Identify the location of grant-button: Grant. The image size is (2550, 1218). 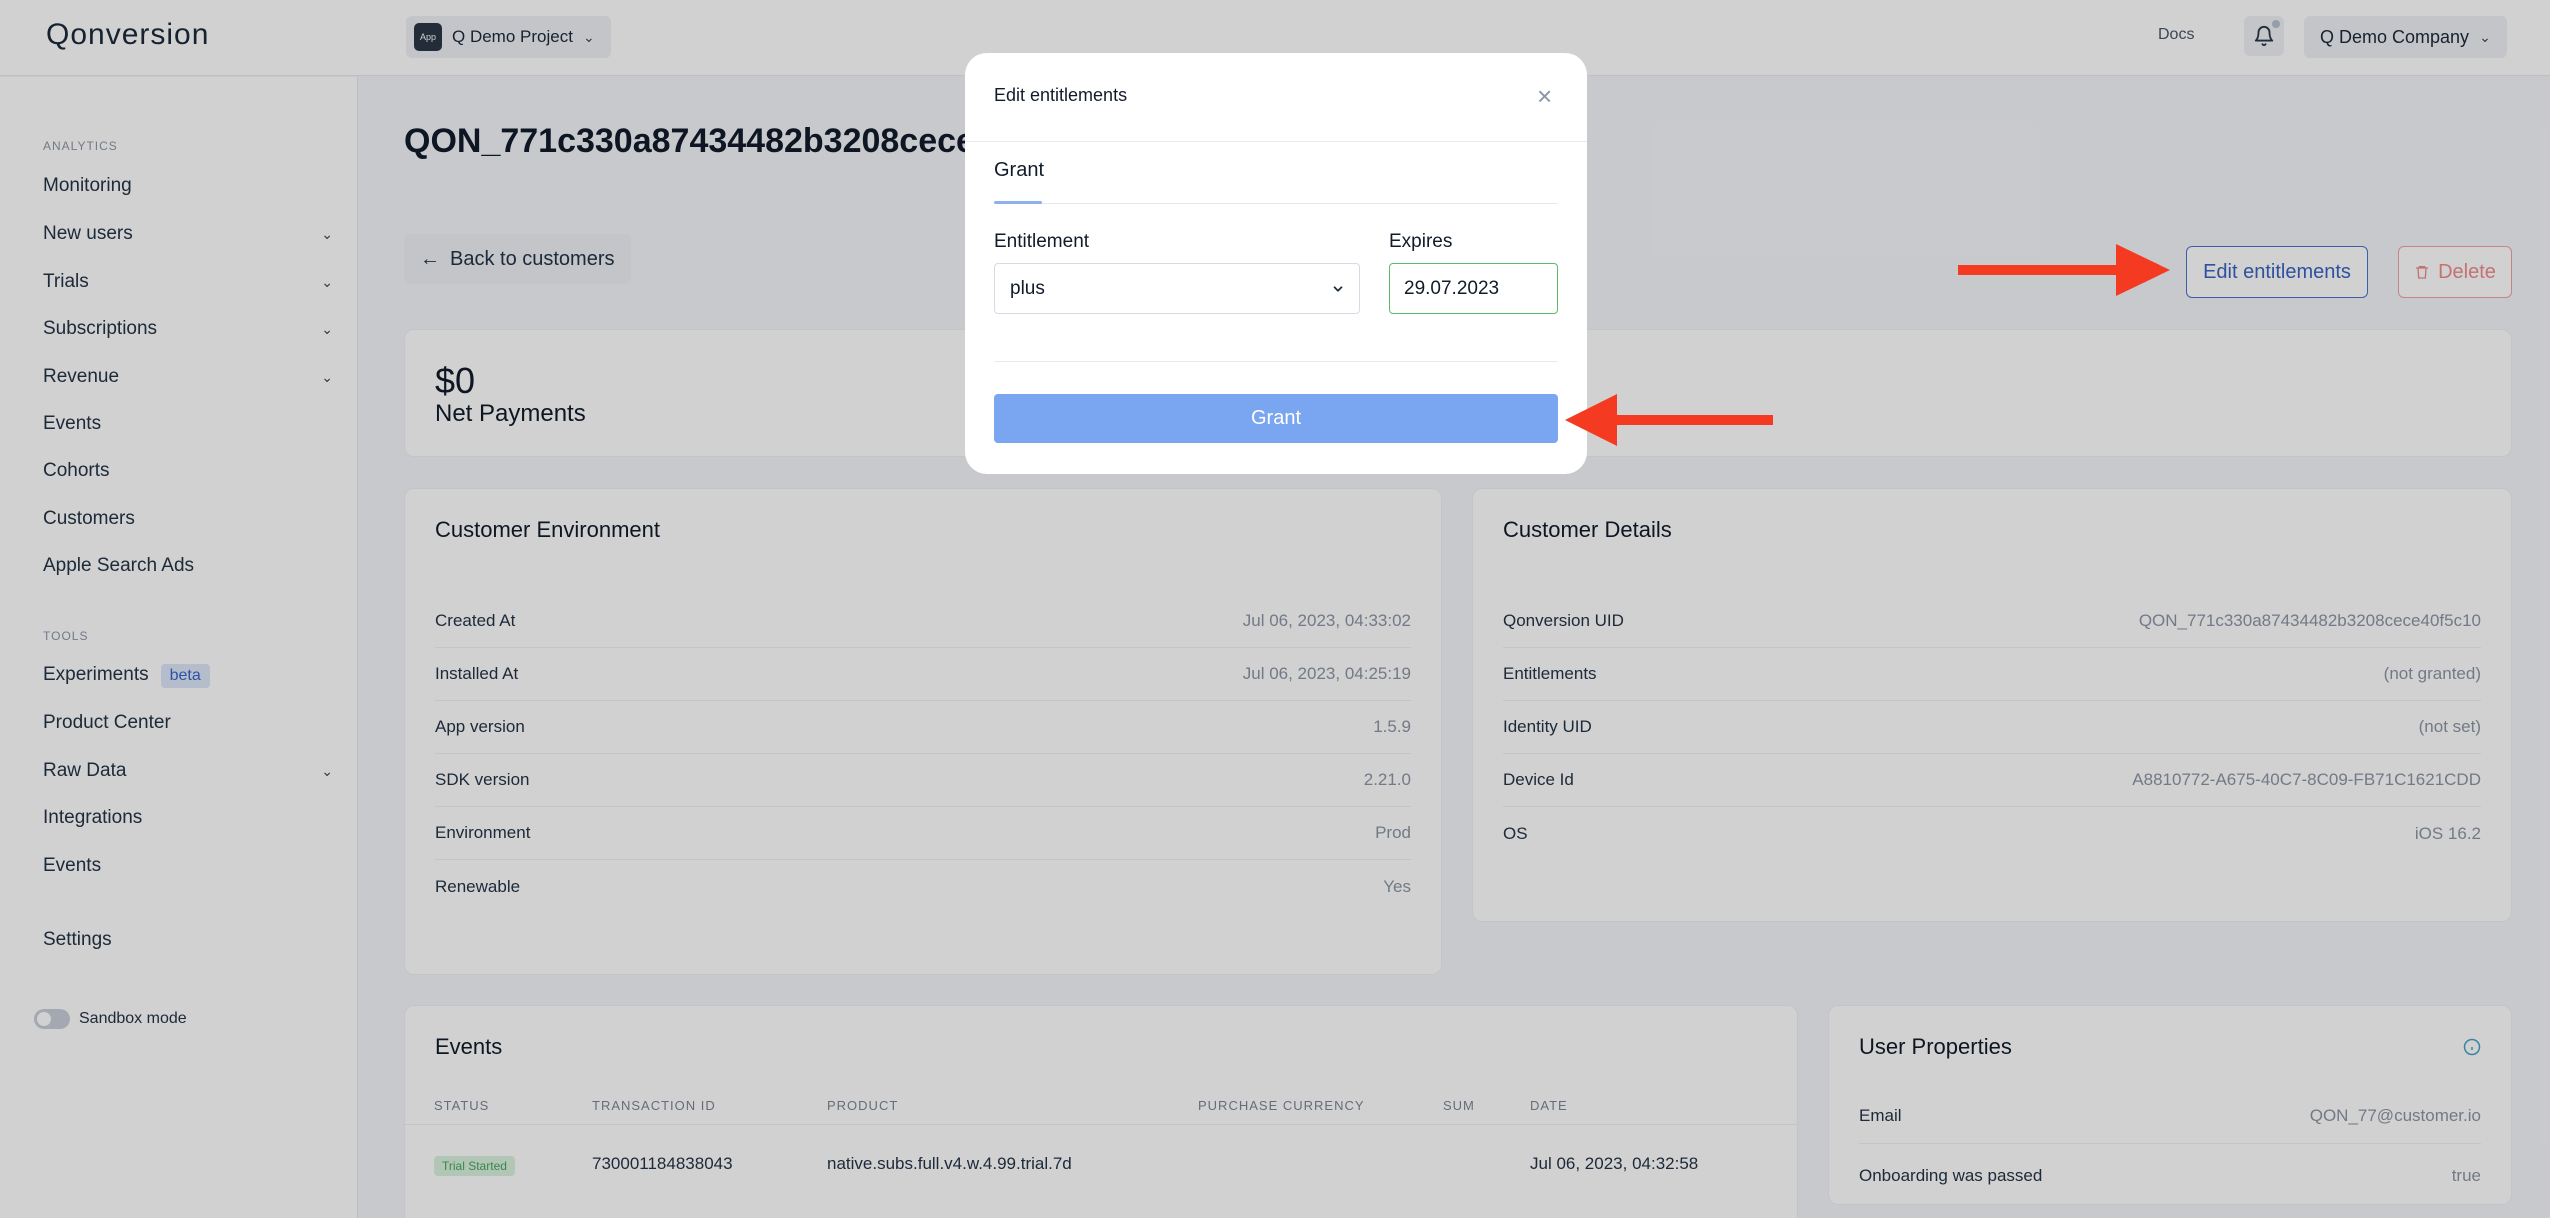
(1276, 418).